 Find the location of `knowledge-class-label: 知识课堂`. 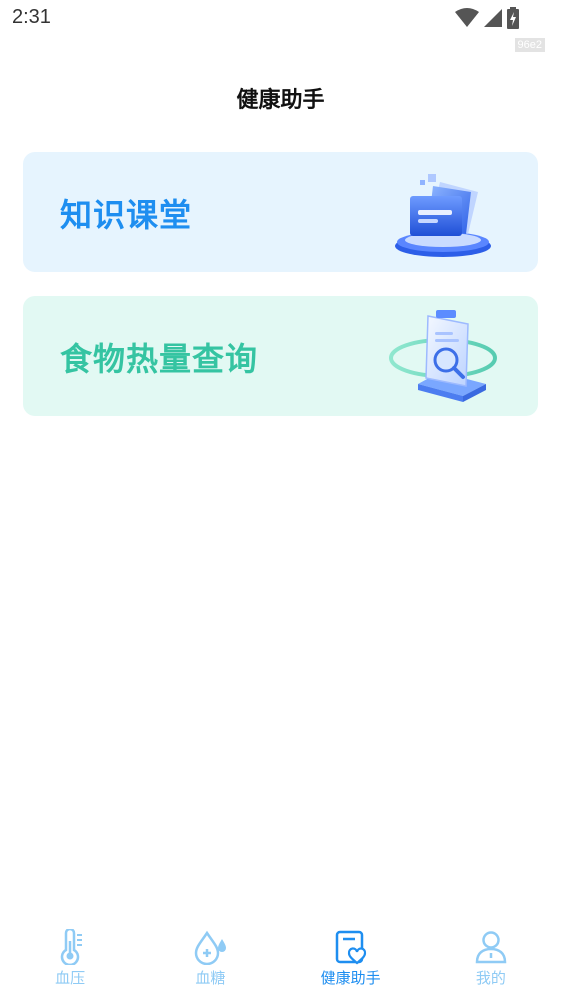

knowledge-class-label: 知识课堂 is located at coordinates (126, 215).